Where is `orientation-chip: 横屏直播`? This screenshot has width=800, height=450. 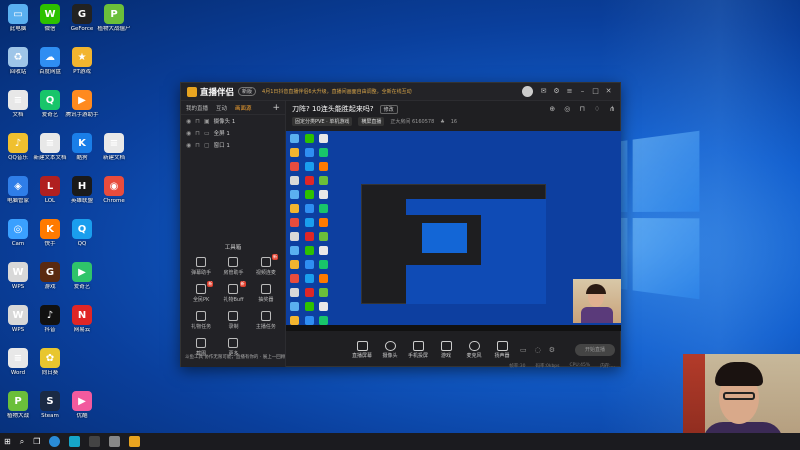 orientation-chip: 横屏直播 is located at coordinates (371, 121).